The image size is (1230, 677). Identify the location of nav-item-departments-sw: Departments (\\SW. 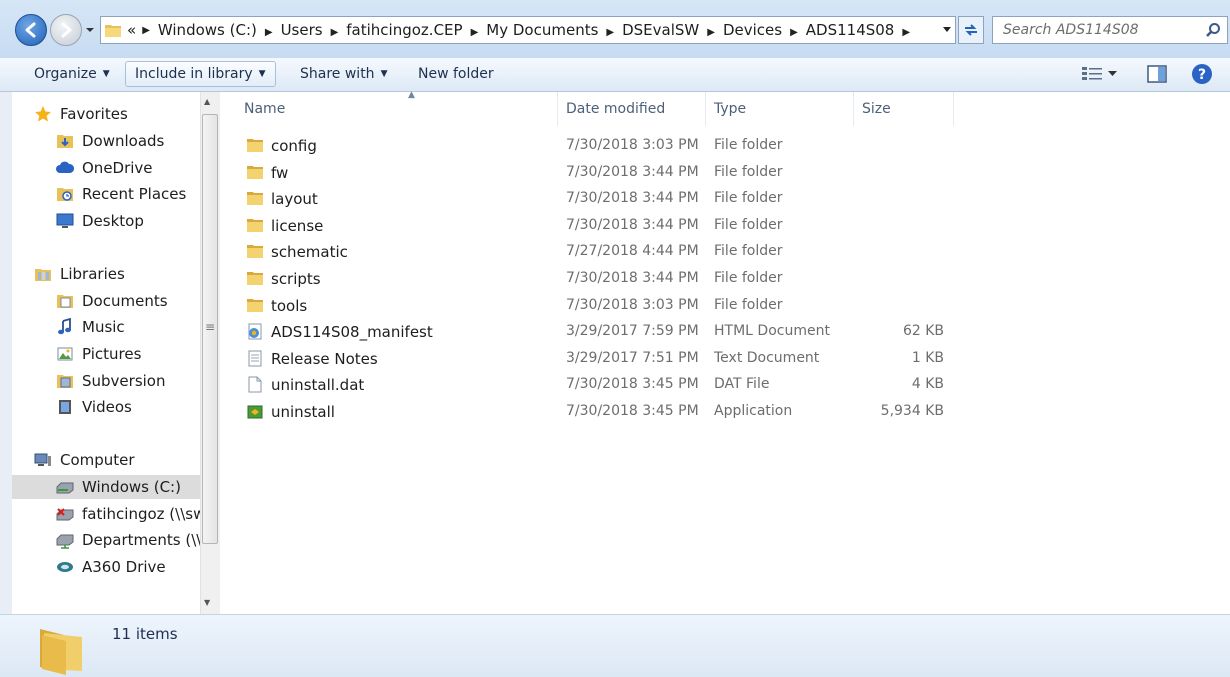
(107, 540).